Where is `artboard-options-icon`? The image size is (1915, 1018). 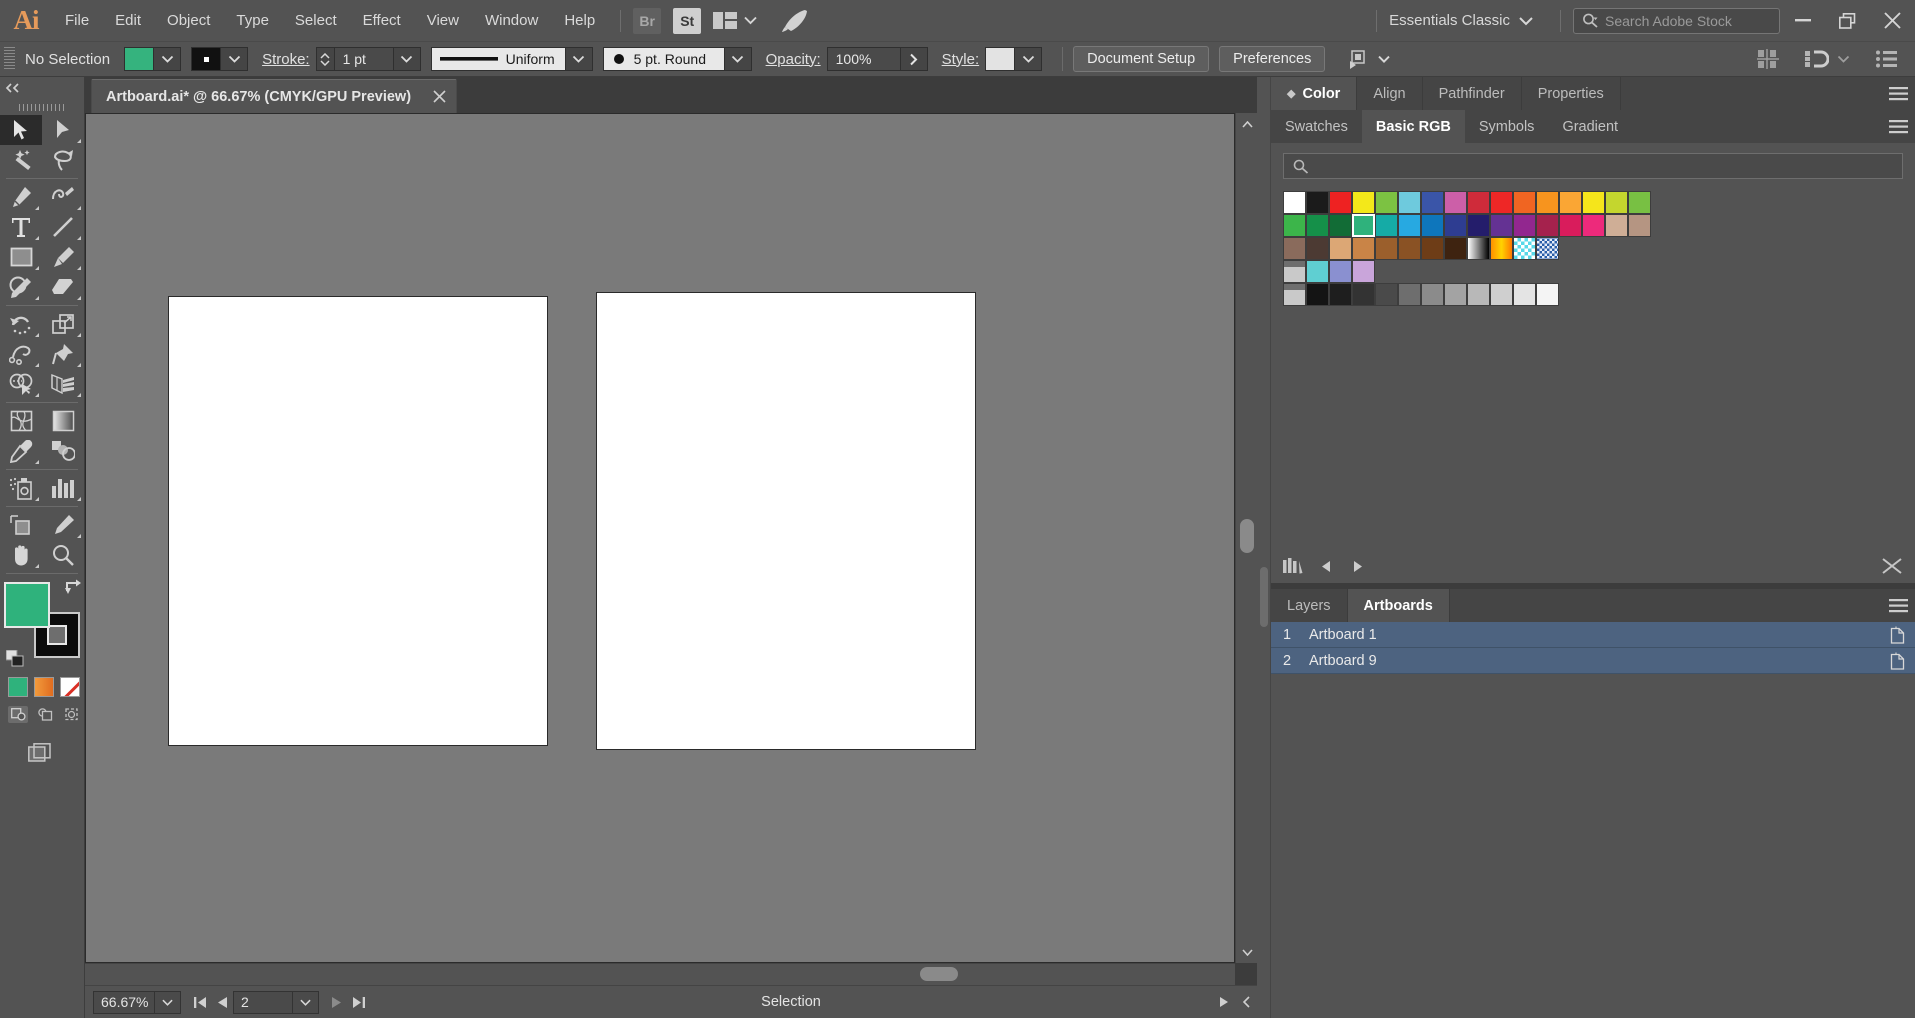
artboard-options-icon is located at coordinates (1897, 661).